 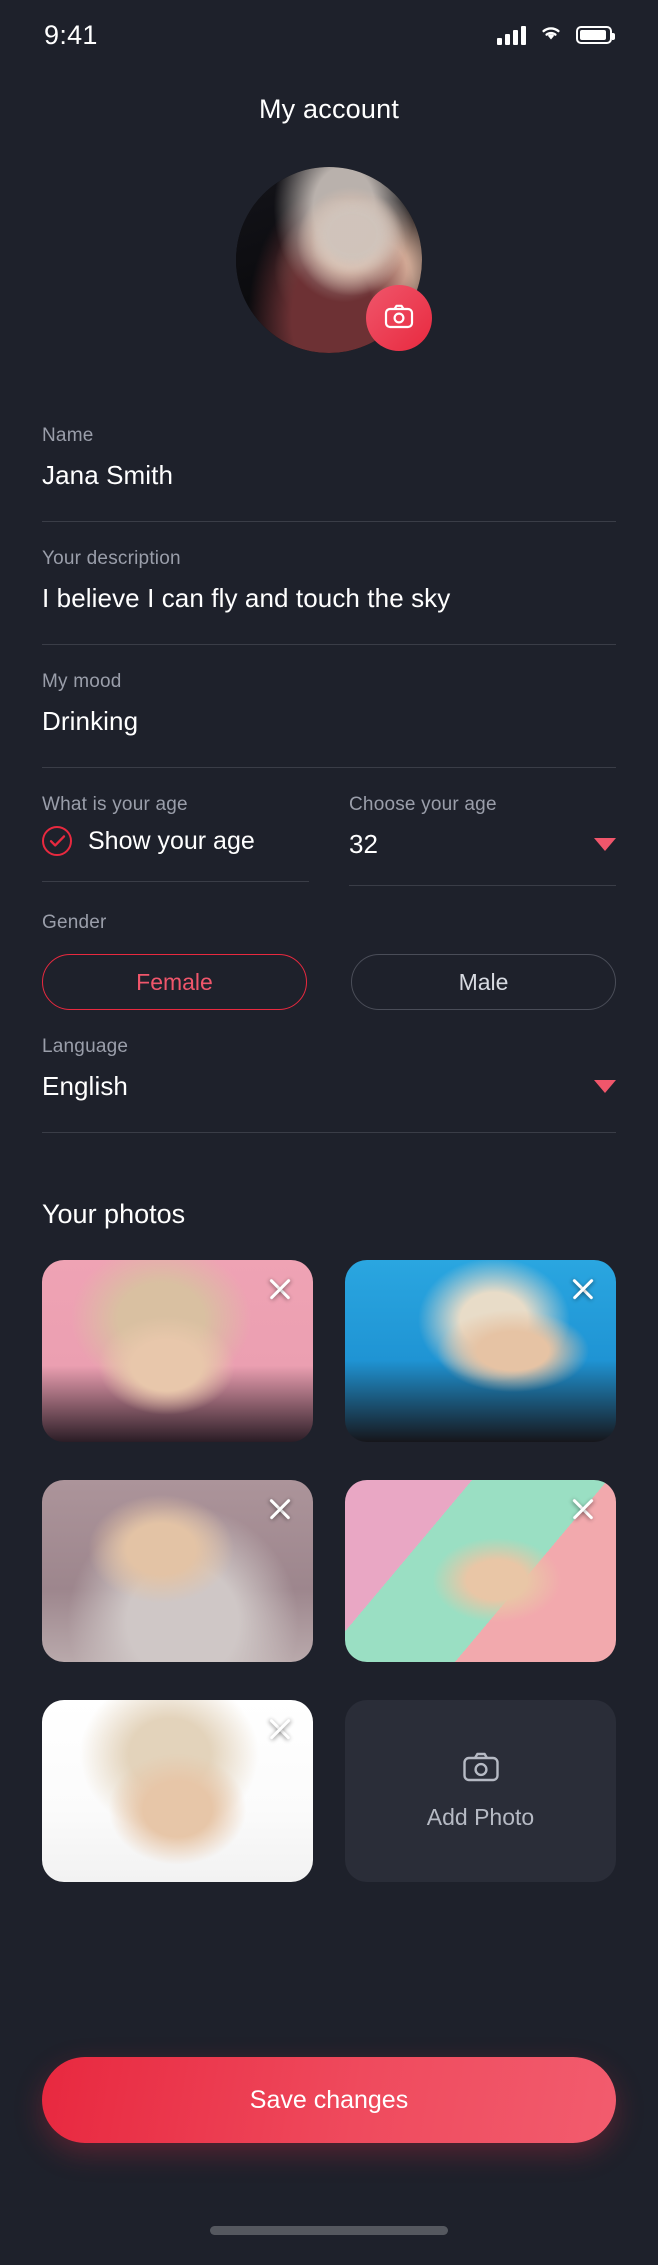 I want to click on avatar, so click(x=334, y=260).